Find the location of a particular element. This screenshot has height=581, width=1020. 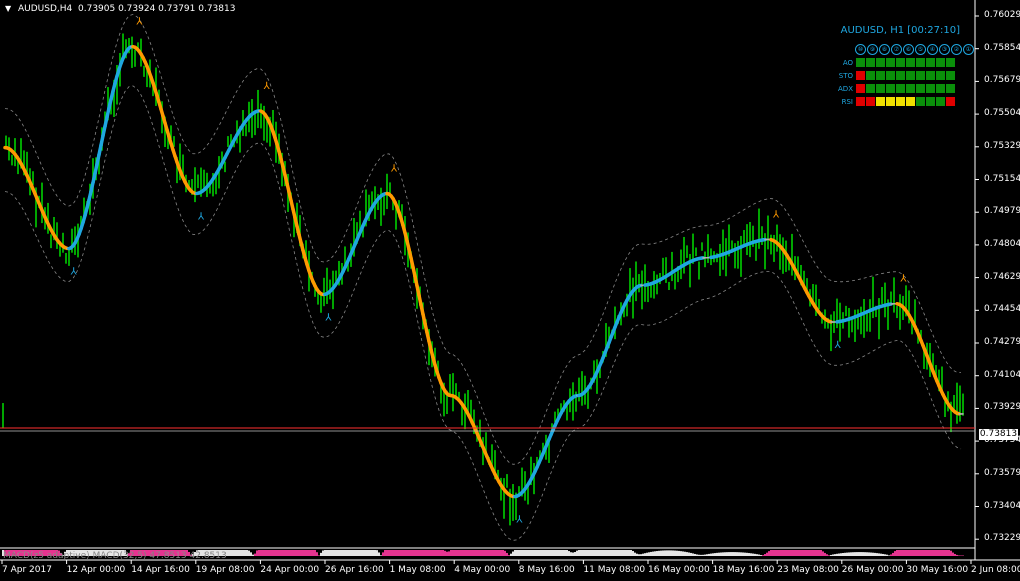

header-dropdown-icon: ▼ is located at coordinates (8, 8).